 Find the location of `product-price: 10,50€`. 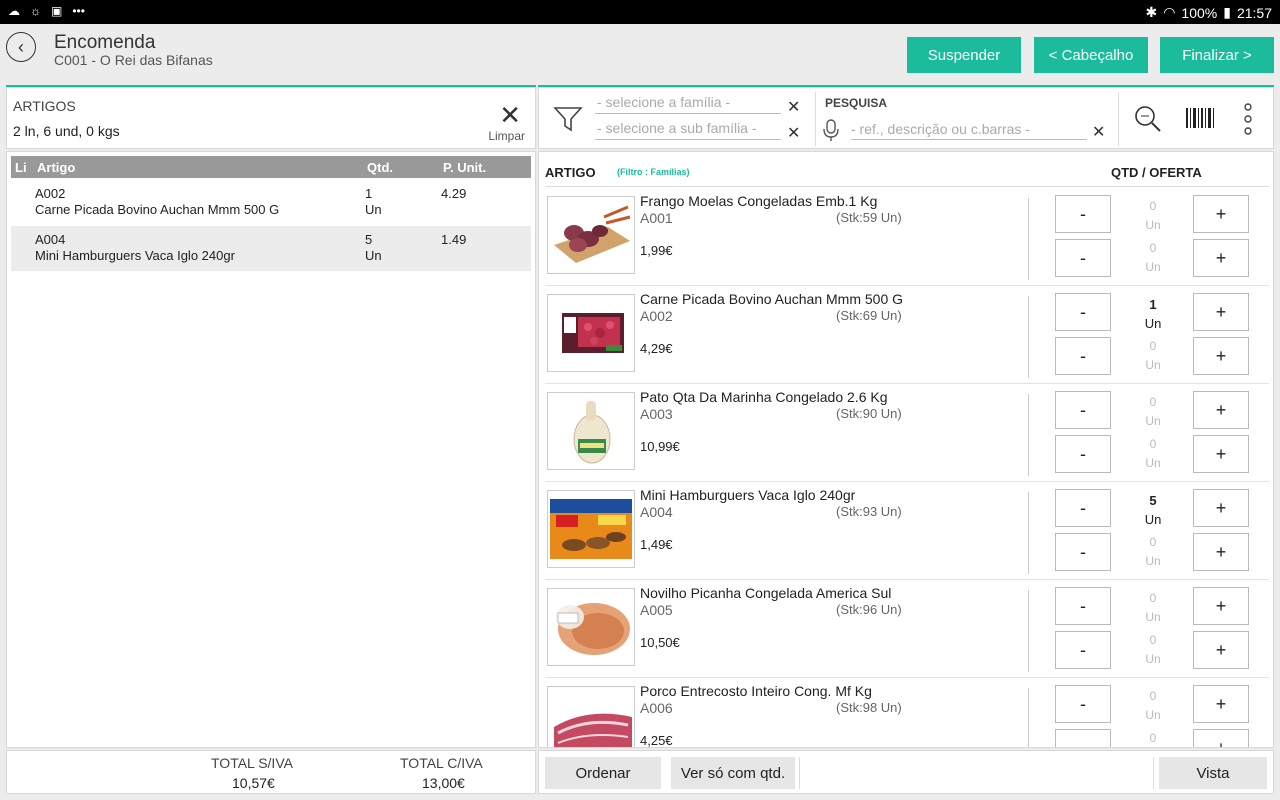

product-price: 10,50€ is located at coordinates (660, 642).